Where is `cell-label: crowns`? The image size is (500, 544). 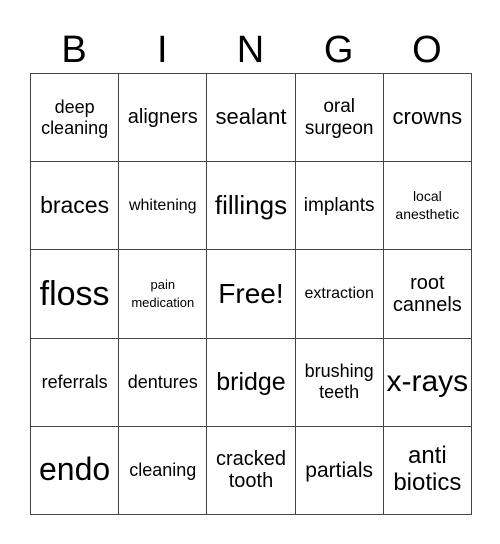 cell-label: crowns is located at coordinates (427, 117).